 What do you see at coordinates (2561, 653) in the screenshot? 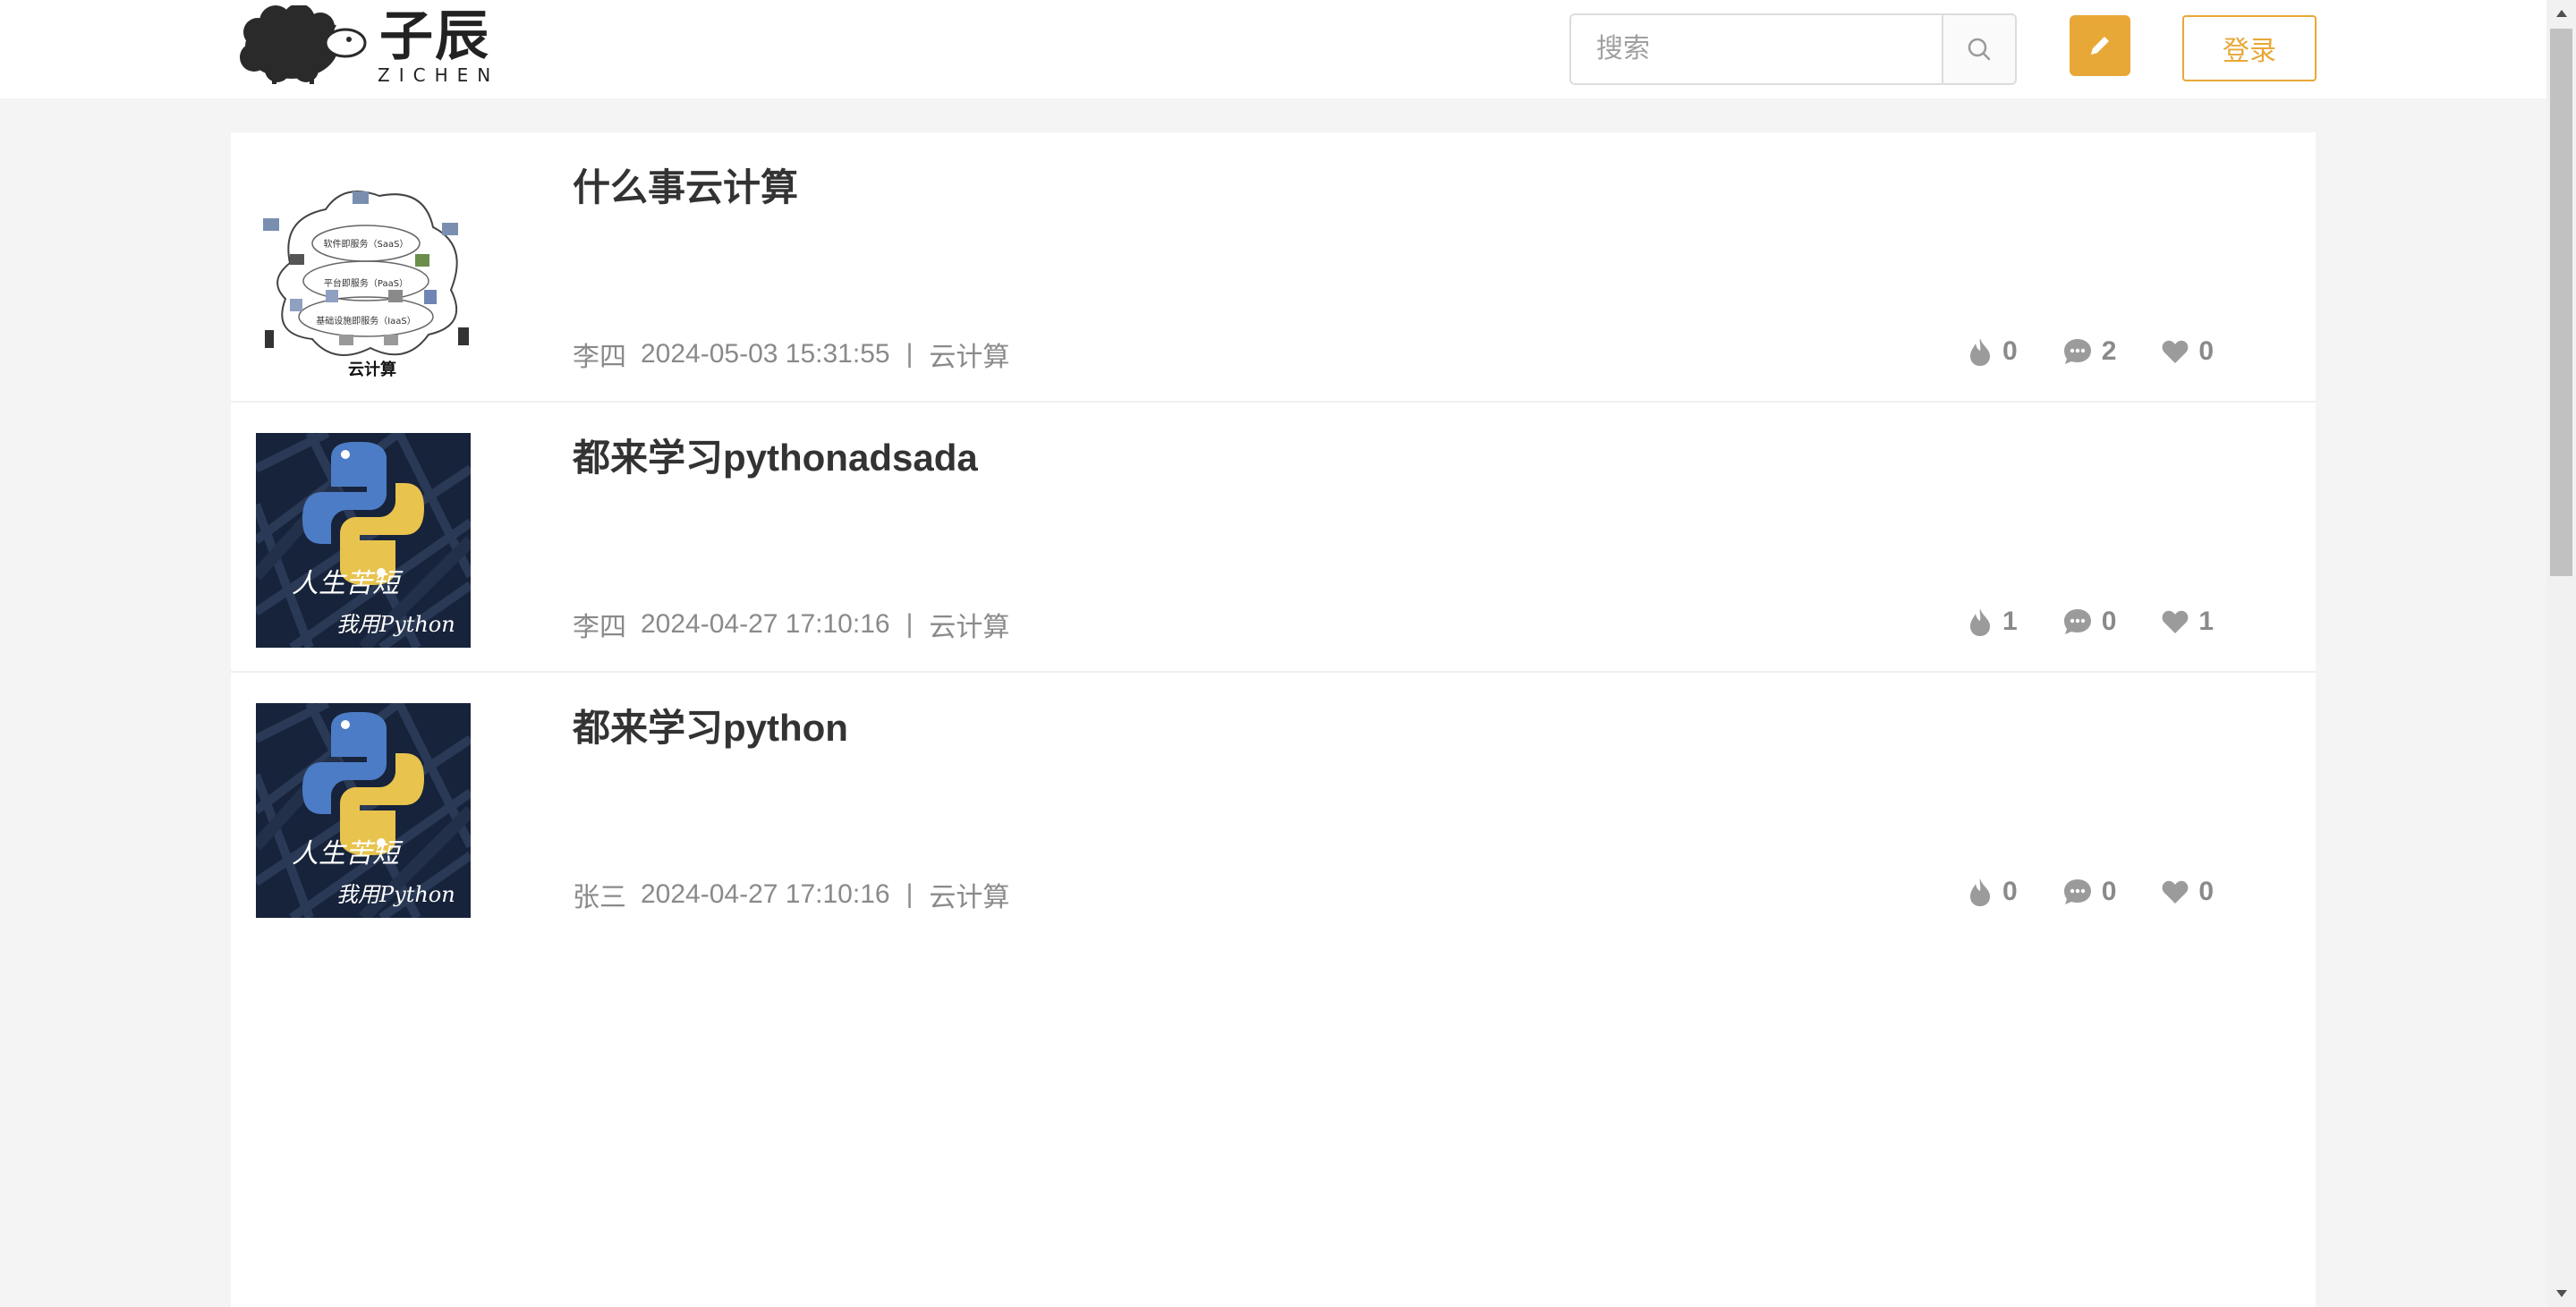
I see `page-scrollbar` at bounding box center [2561, 653].